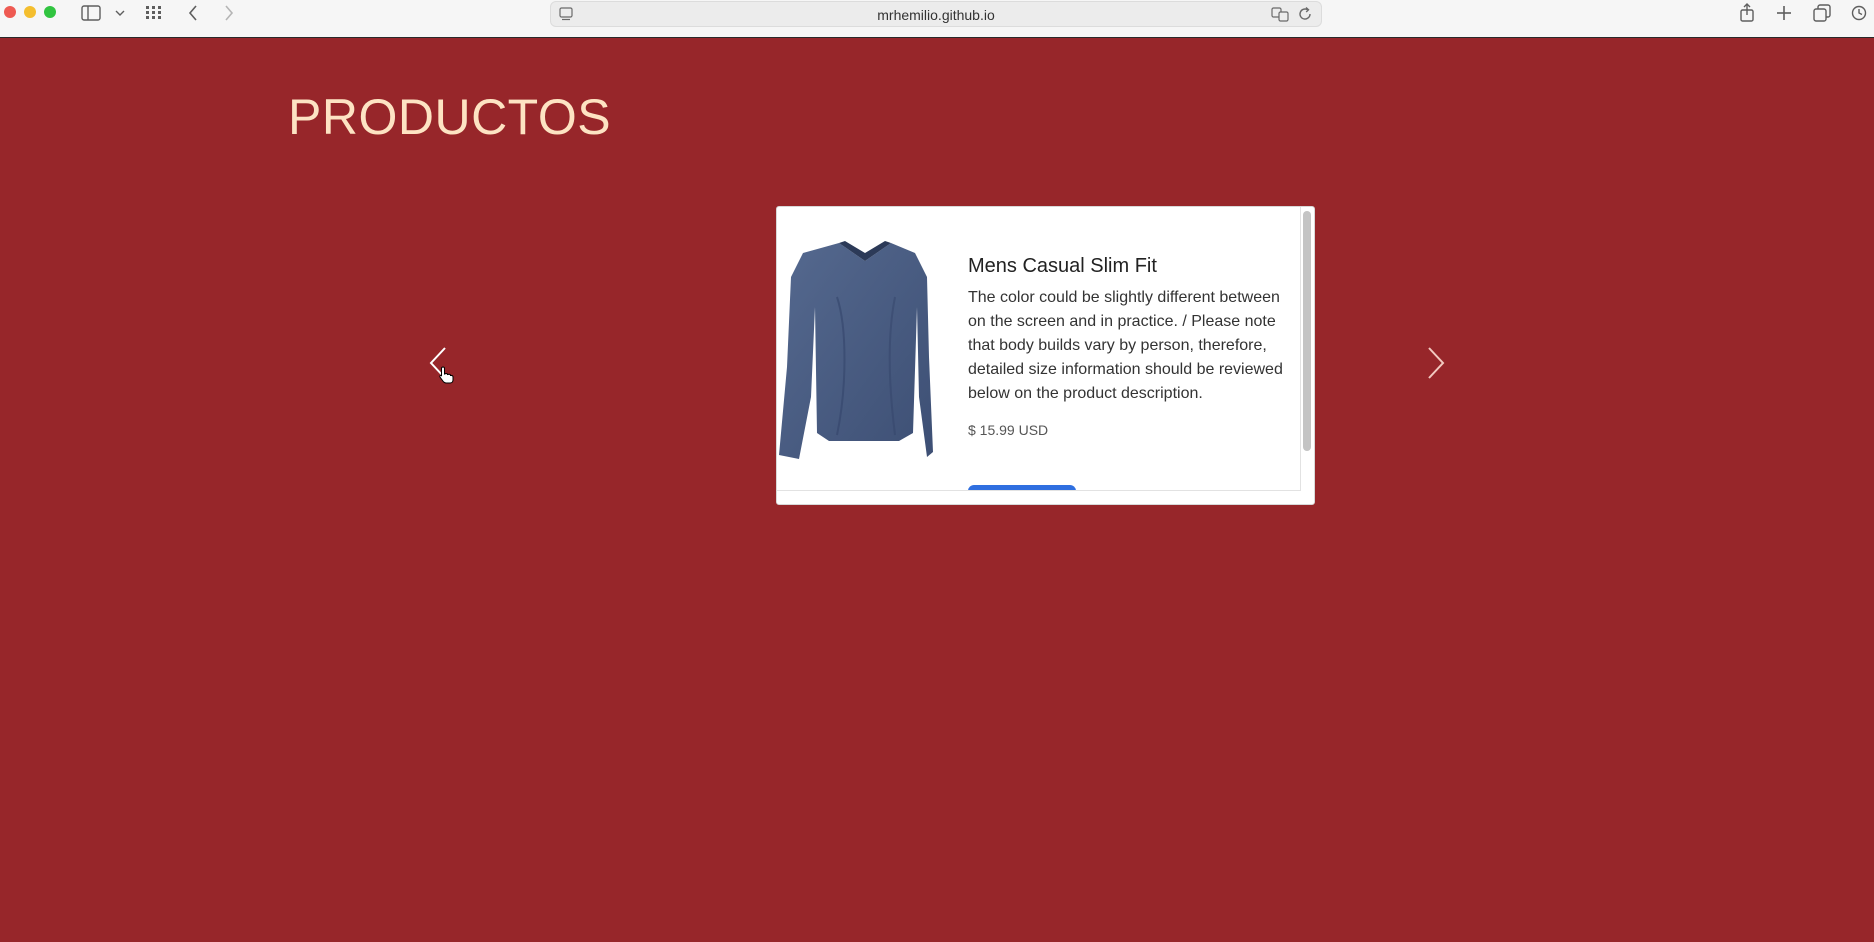  I want to click on carousel-next-button, so click(1436, 365).